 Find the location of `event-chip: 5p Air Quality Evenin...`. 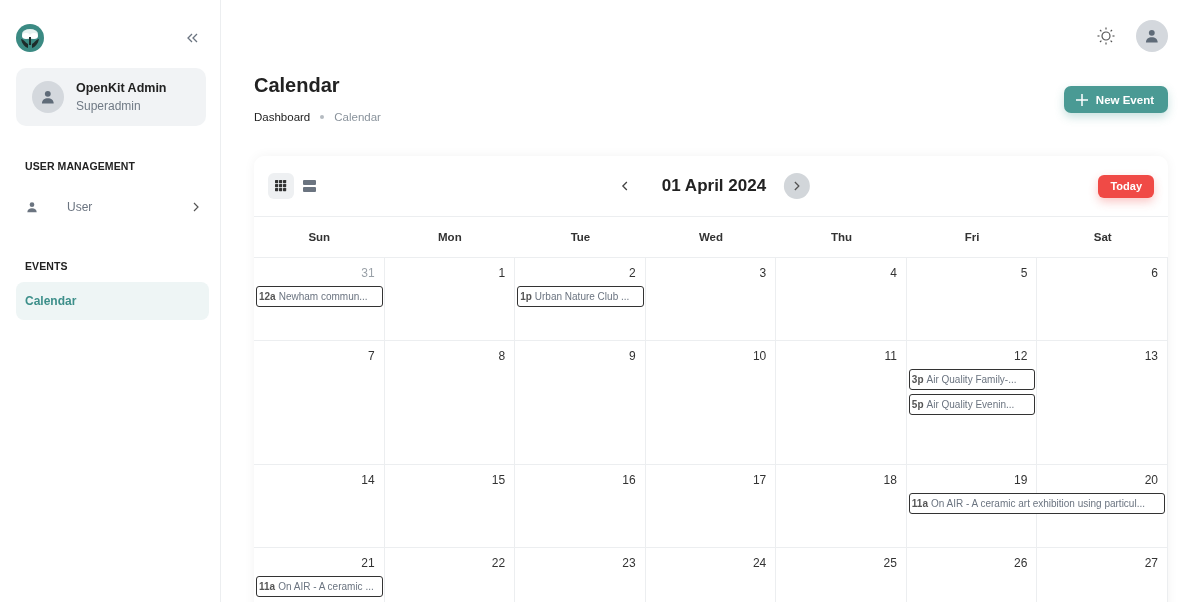

event-chip: 5p Air Quality Evenin... is located at coordinates (972, 404).